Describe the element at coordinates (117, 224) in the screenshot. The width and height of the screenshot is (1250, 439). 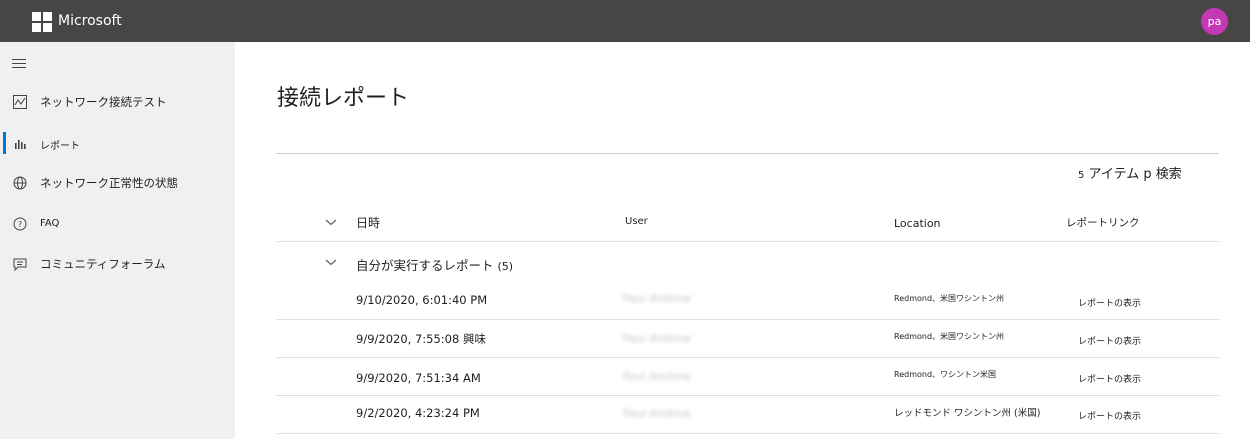
I see `sidebar-item-faq: ? FAQ` at that location.